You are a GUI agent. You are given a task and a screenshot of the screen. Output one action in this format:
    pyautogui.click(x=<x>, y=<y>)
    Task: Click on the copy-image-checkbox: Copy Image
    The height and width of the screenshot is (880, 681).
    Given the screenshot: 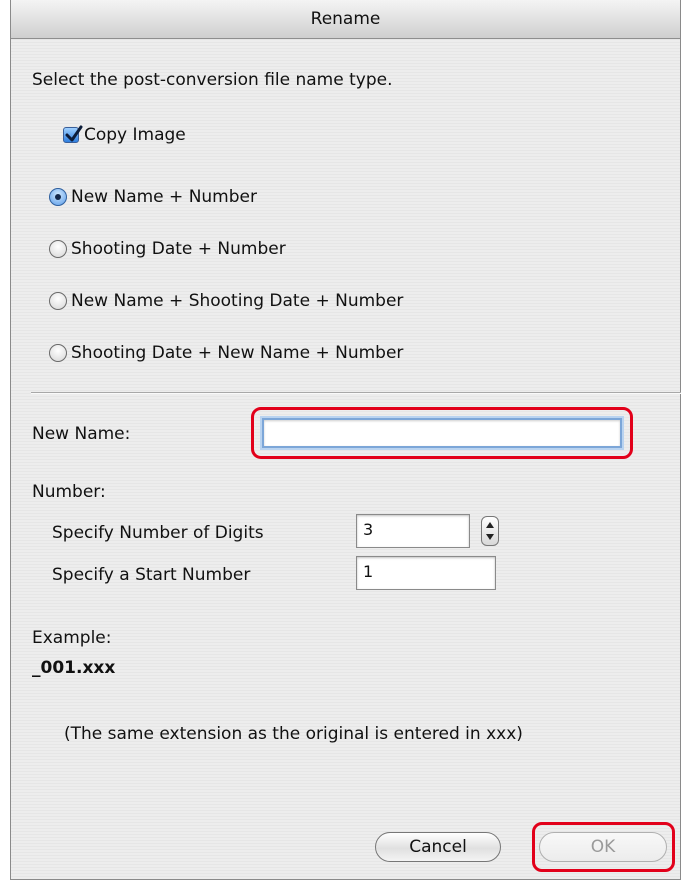 What is the action you would take?
    pyautogui.click(x=143, y=135)
    